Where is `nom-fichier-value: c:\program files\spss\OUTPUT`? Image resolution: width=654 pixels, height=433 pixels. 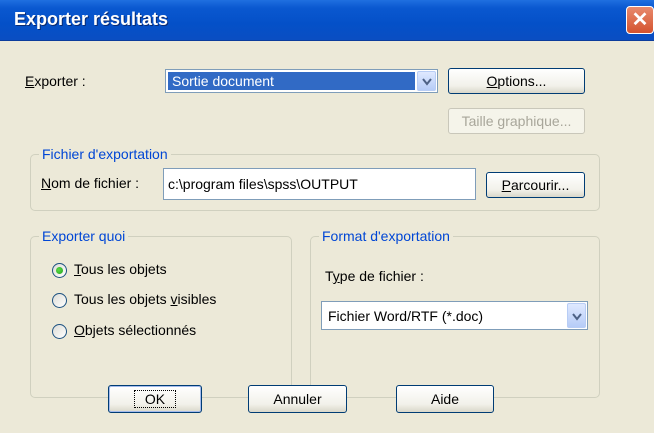 nom-fichier-value: c:\program files\spss\OUTPUT is located at coordinates (263, 184).